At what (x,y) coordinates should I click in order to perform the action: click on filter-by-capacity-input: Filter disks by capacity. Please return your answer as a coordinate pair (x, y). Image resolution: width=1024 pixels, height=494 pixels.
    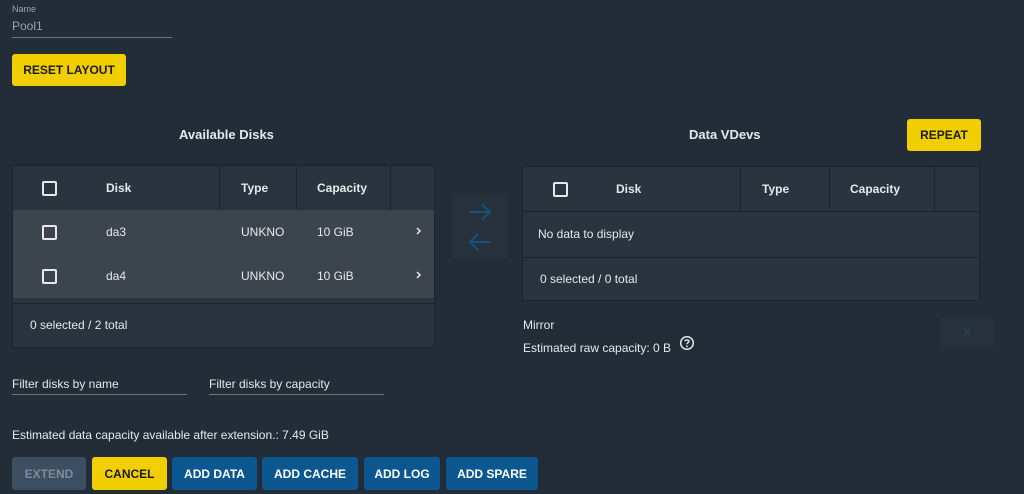
    Looking at the image, I should click on (269, 384).